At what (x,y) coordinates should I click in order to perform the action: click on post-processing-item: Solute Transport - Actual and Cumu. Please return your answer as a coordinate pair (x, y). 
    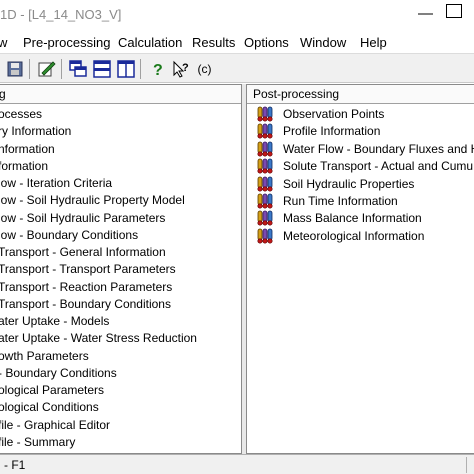
    Looking at the image, I should click on (360, 166).